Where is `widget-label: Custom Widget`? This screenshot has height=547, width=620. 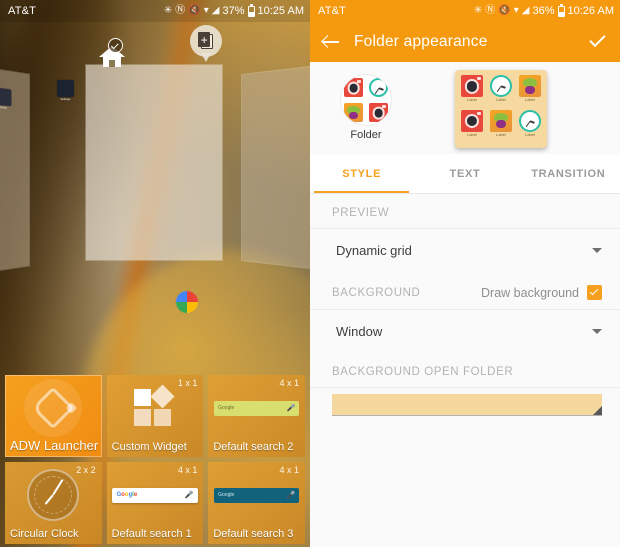
widget-label: Custom Widget is located at coordinates (149, 447).